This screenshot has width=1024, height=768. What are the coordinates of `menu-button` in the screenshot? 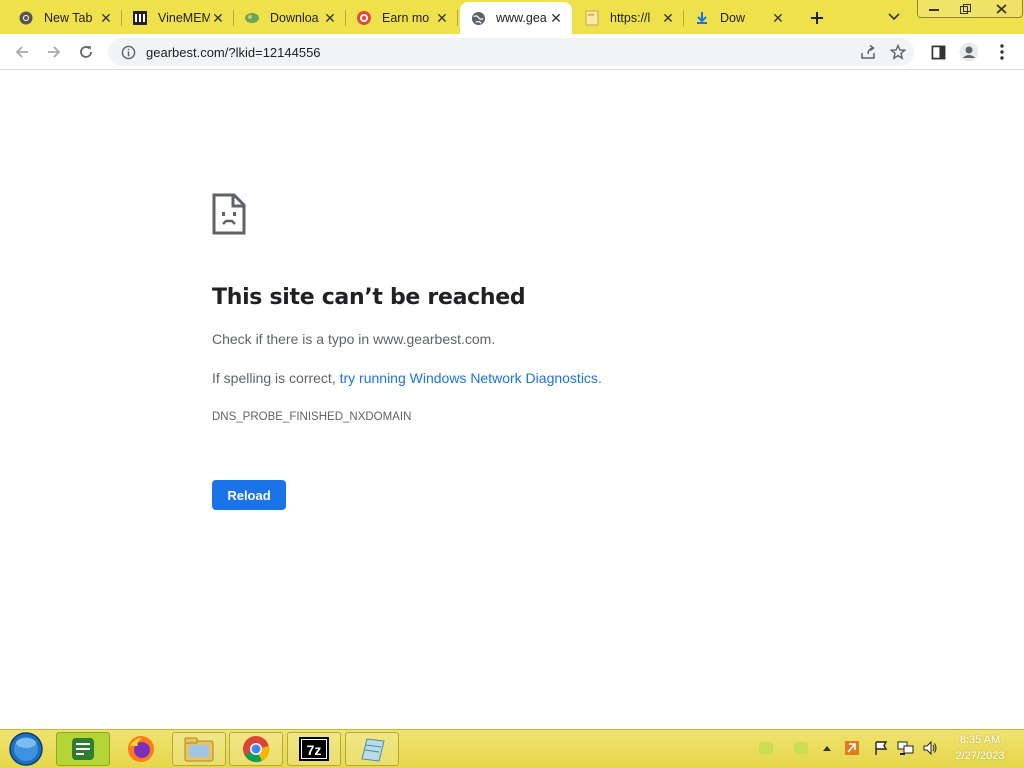 It's located at (1002, 52).